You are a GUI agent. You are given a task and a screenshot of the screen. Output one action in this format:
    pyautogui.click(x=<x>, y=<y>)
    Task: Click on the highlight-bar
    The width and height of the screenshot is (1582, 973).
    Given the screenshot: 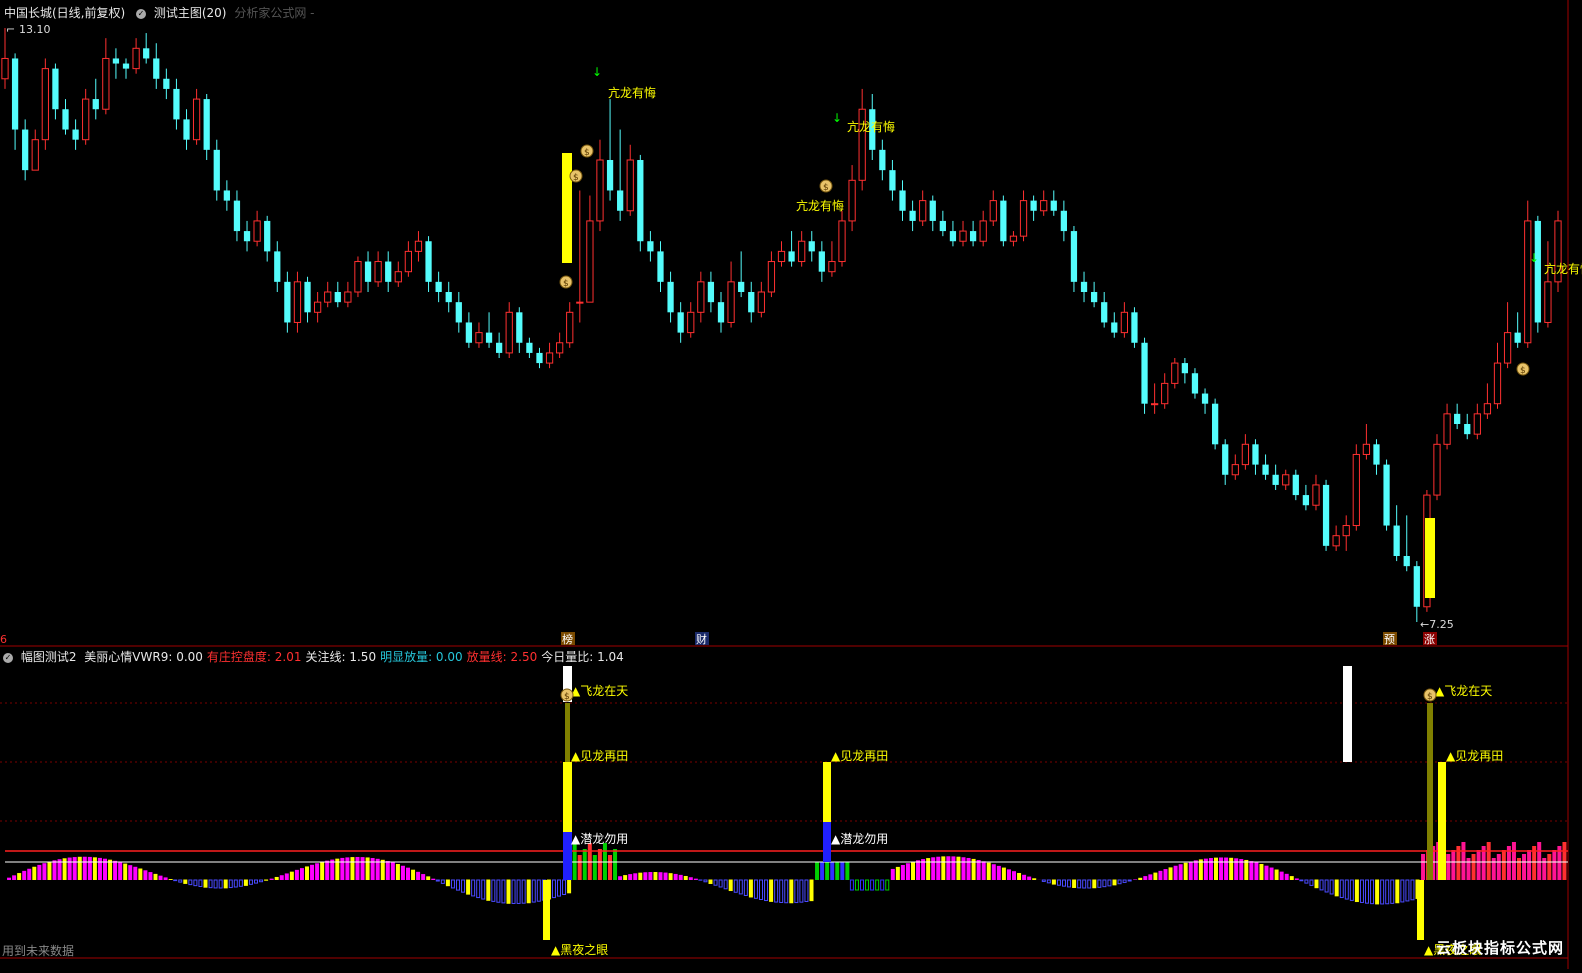 What is the action you would take?
    pyautogui.click(x=567, y=208)
    